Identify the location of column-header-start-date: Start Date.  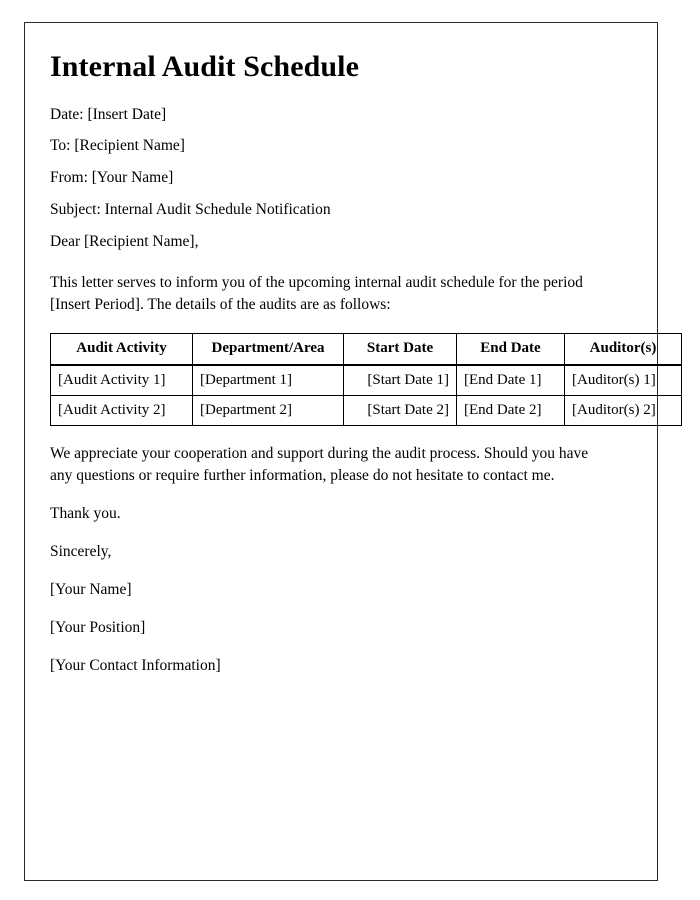
(400, 349).